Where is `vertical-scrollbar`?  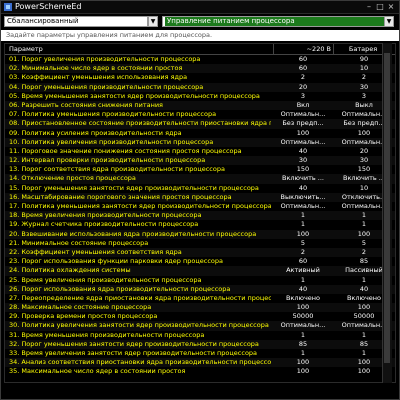 vertical-scrollbar is located at coordinates (387, 213).